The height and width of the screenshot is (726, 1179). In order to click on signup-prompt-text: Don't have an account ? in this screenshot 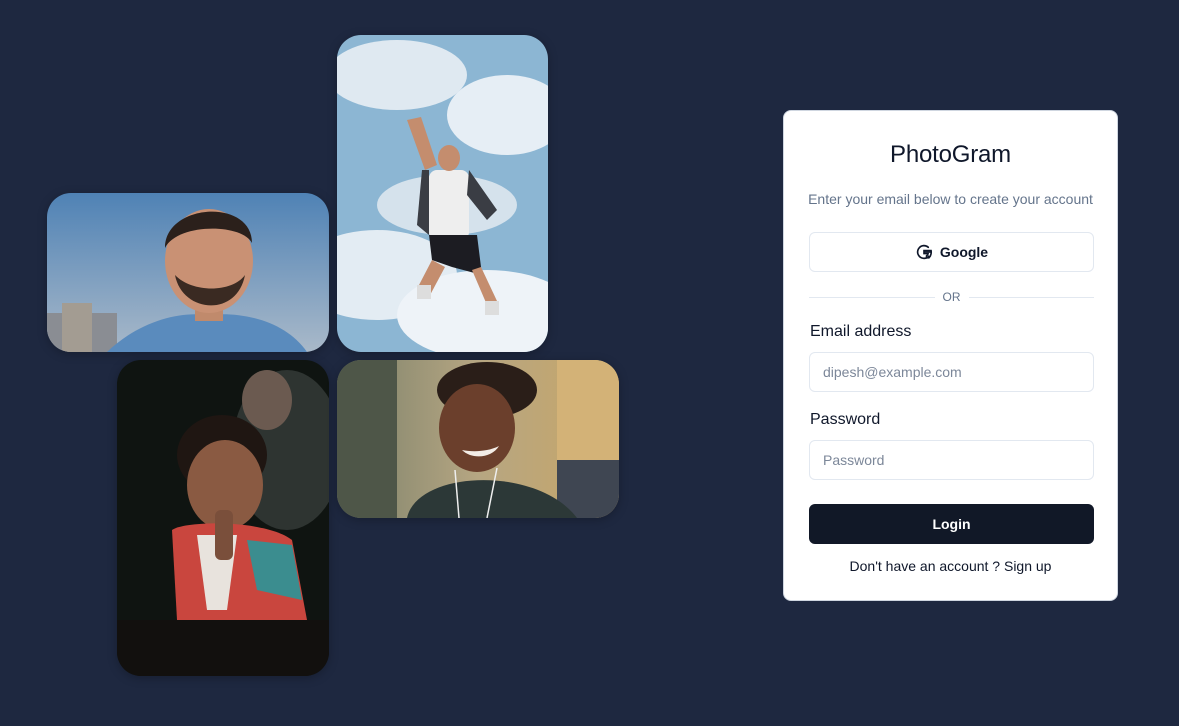, I will do `click(925, 566)`.